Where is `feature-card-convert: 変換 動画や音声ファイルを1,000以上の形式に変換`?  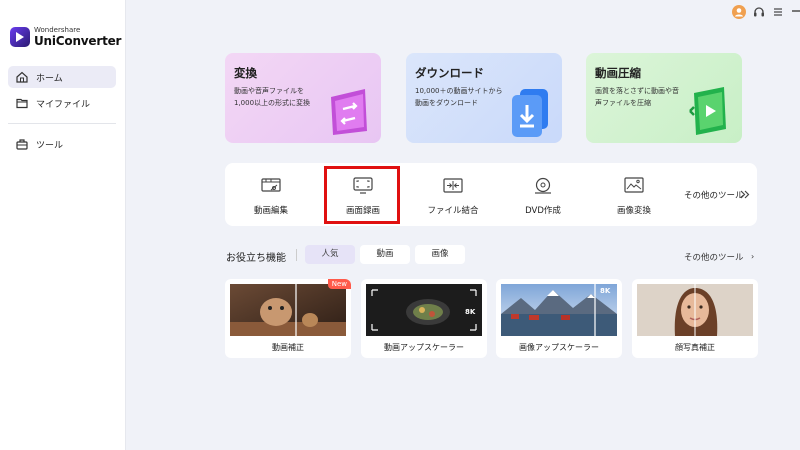
feature-card-convert: 変換 動画や音声ファイルを1,000以上の形式に変換 is located at coordinates (303, 98).